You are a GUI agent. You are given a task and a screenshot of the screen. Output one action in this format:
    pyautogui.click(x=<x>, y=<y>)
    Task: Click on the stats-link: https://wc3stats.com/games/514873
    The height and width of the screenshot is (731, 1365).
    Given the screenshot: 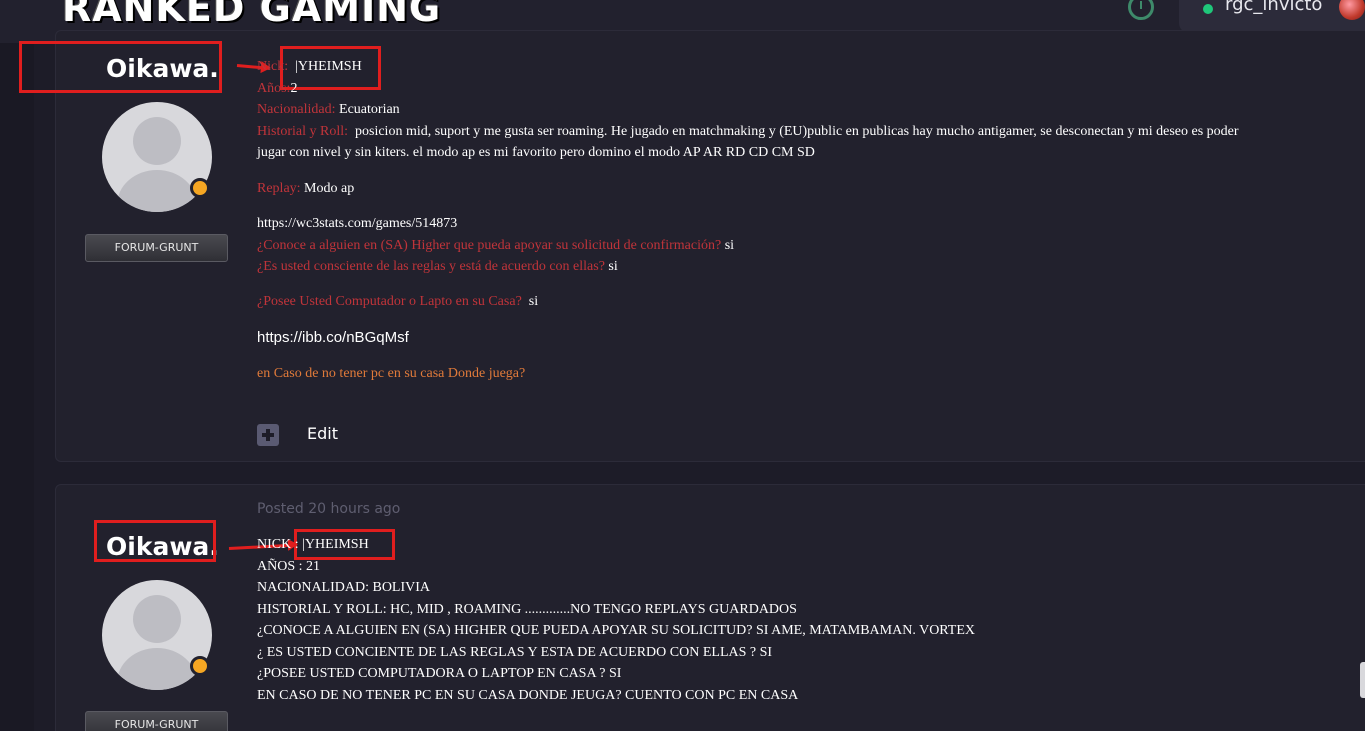 What is the action you would take?
    pyautogui.click(x=357, y=224)
    